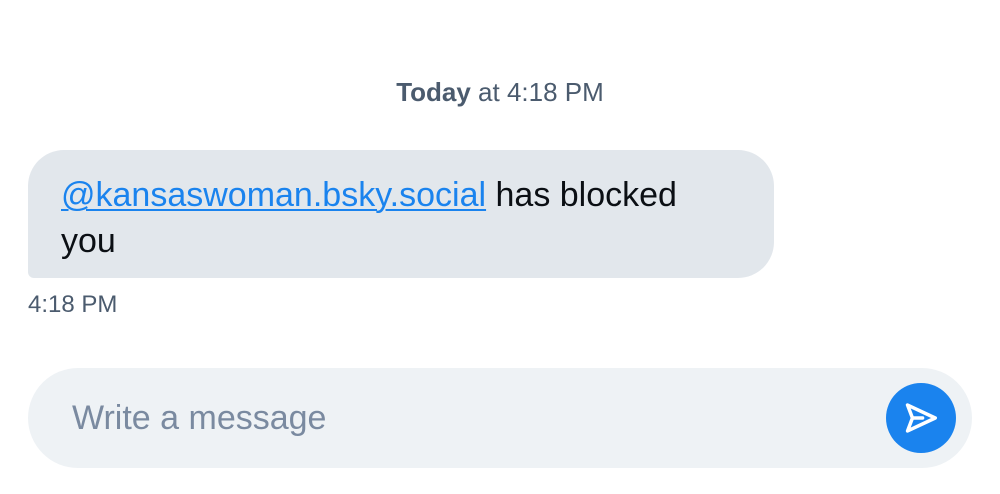  Describe the element at coordinates (273, 195) in the screenshot. I see `mention-link: @kansaswoman.bsky.social` at that location.